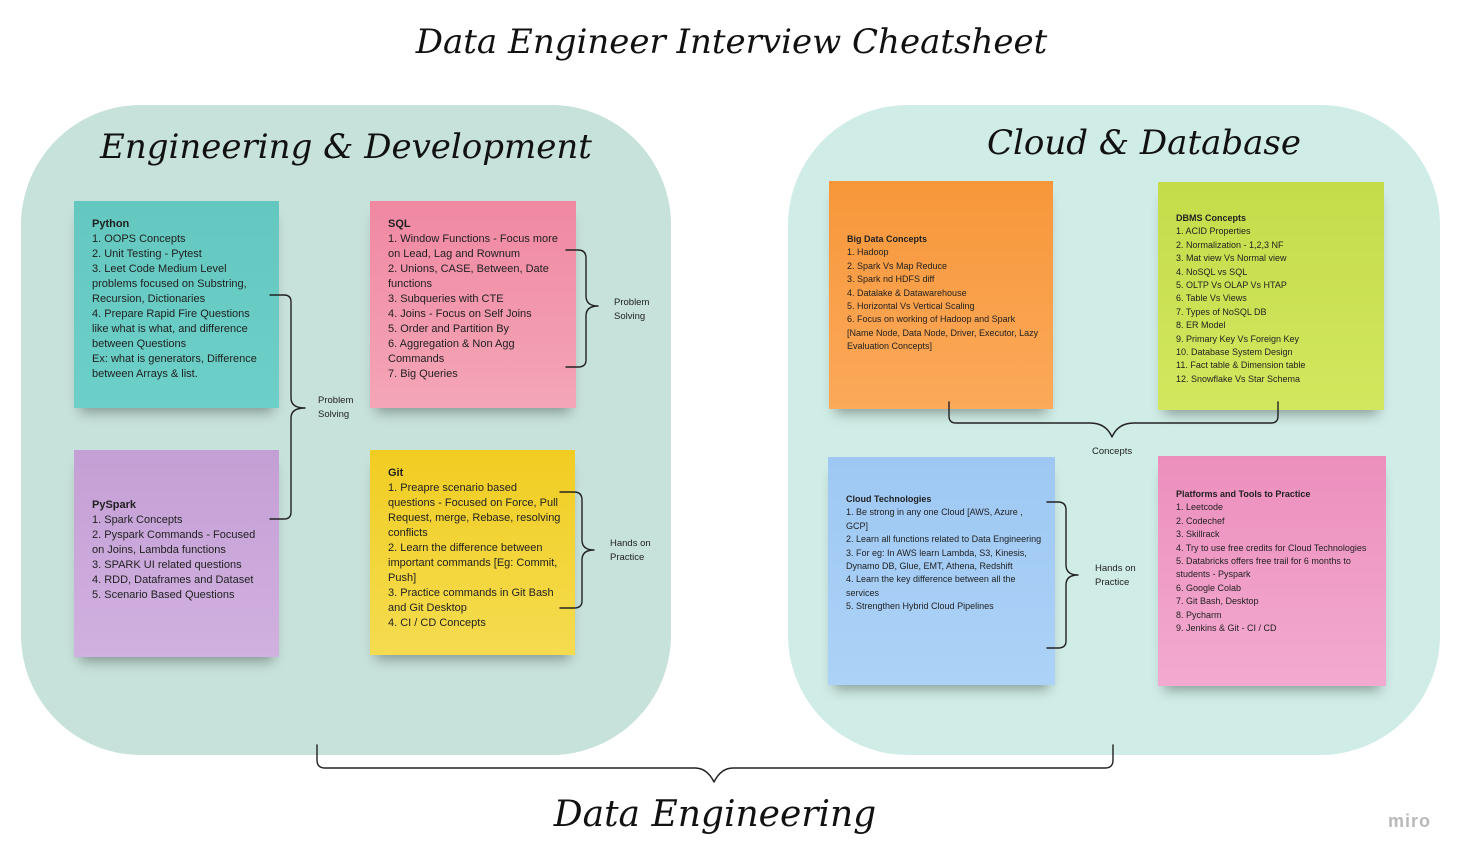  I want to click on data-engineering-brace, so click(715, 763).